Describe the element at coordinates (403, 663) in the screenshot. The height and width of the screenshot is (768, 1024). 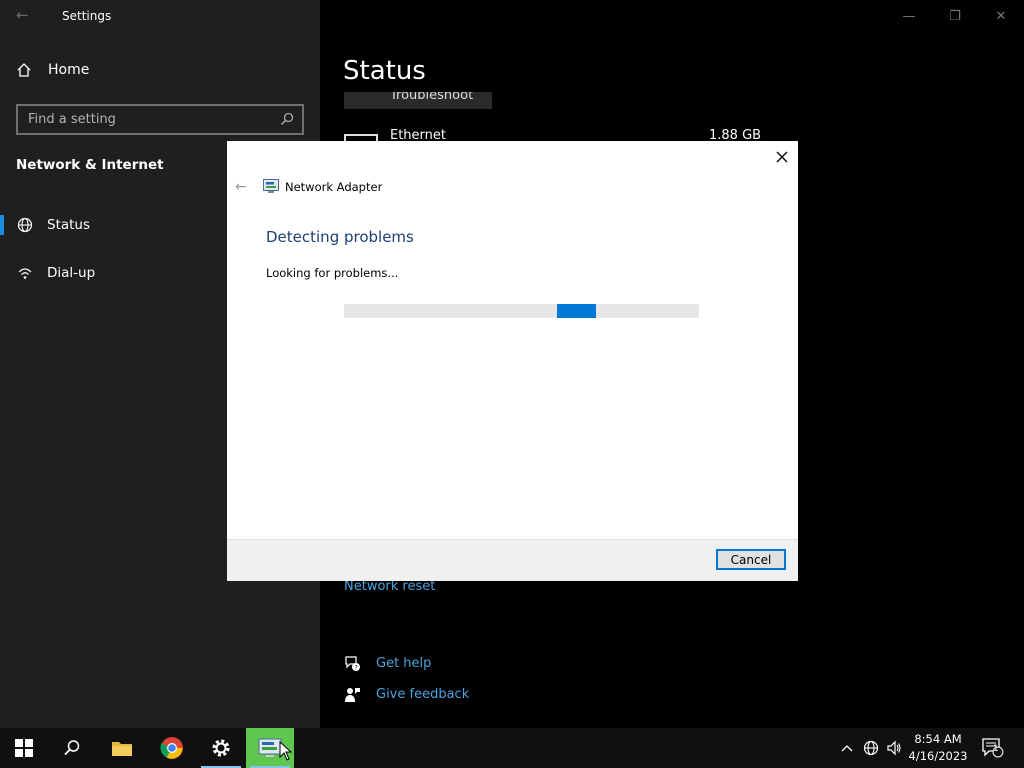
I see `get-help-link: Get help` at that location.